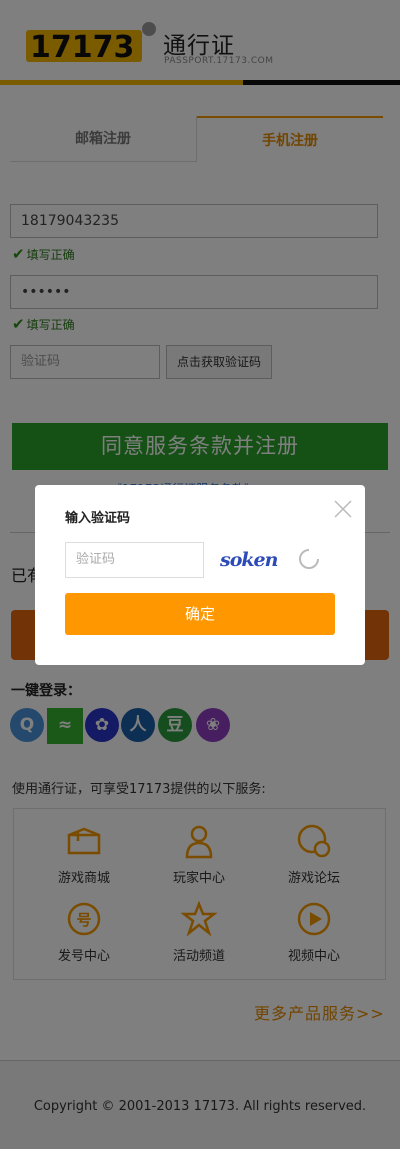 This screenshot has height=1149, width=400. I want to click on close-icon, so click(343, 509).